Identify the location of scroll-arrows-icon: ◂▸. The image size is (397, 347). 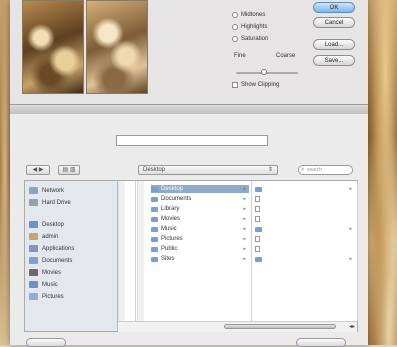
(352, 326).